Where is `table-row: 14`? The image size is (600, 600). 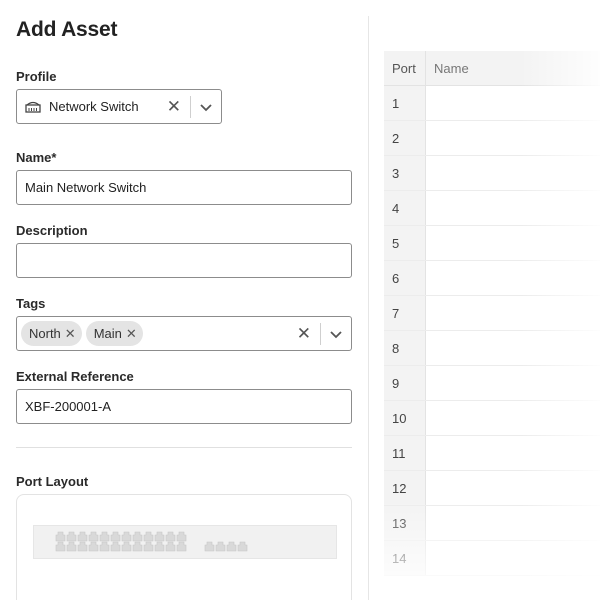 table-row: 14 is located at coordinates (492, 558).